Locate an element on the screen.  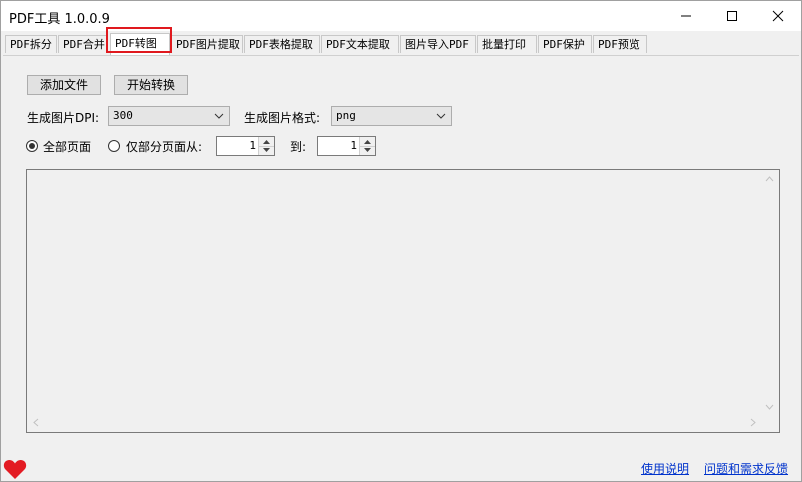
scrollbar-corner is located at coordinates (769, 422).